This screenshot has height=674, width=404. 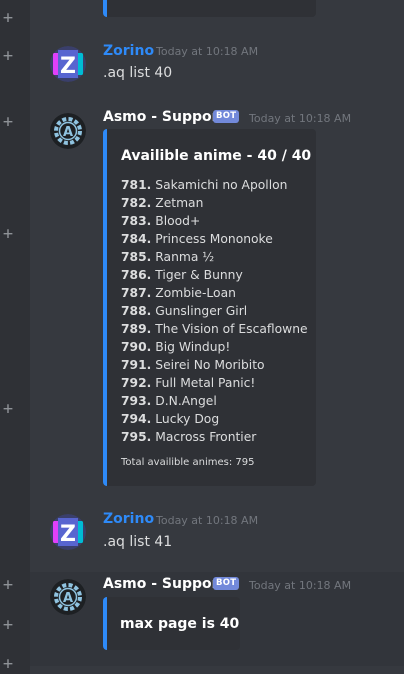 What do you see at coordinates (176, 347) in the screenshot?
I see `list-item: 790. Big Windup!` at bounding box center [176, 347].